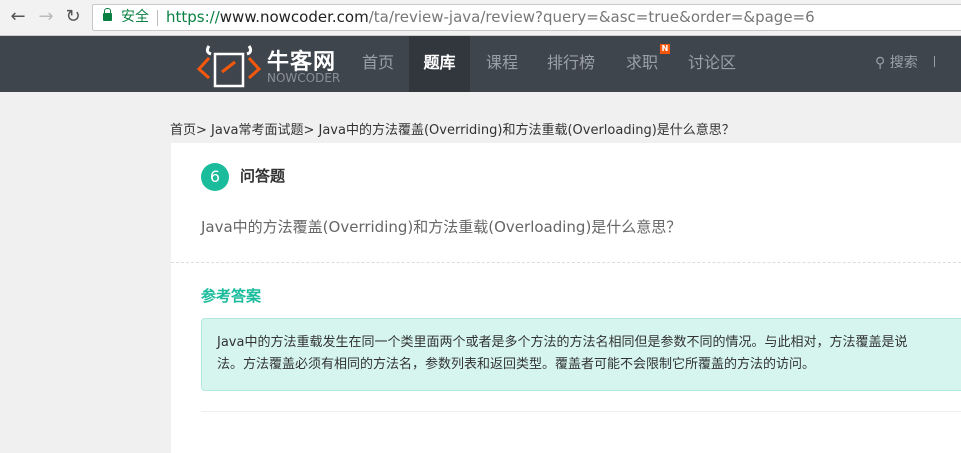 This screenshot has height=453, width=961. I want to click on logo: 牛客网 NOWCODER, so click(270, 65).